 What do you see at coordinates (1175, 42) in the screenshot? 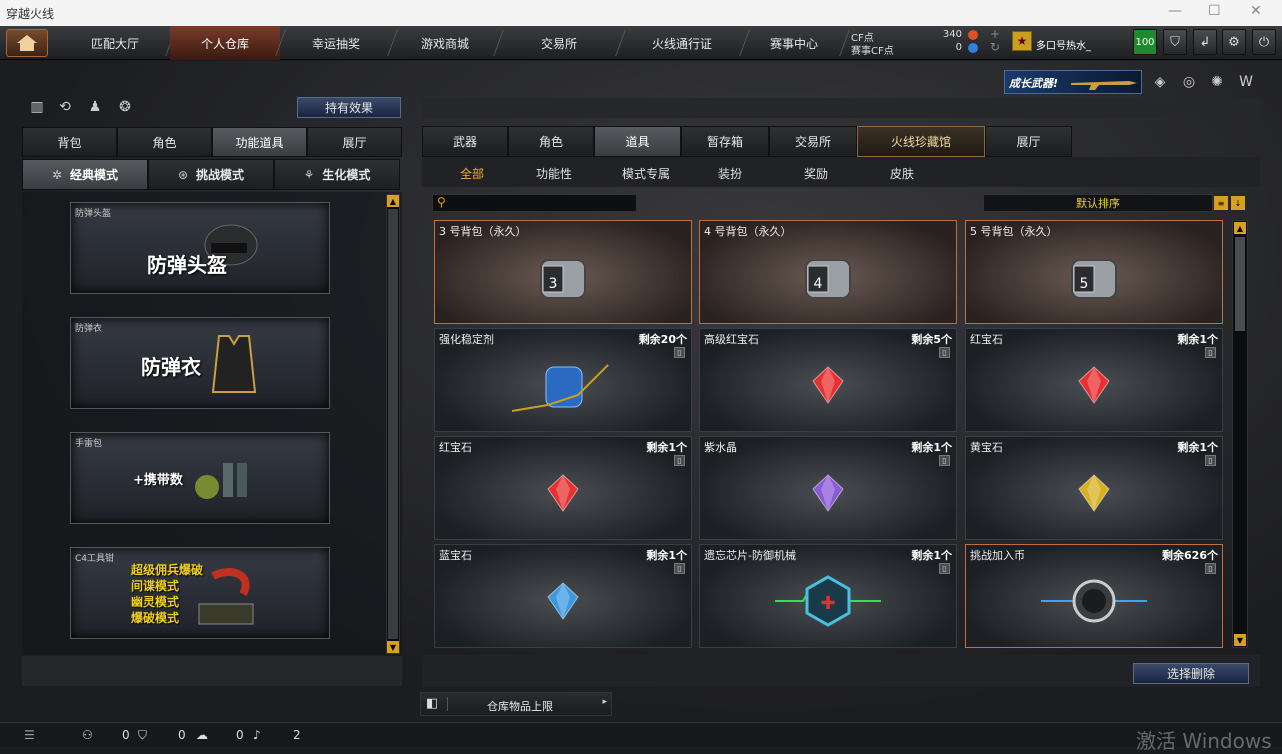
I see `shield-icon: ⛉` at bounding box center [1175, 42].